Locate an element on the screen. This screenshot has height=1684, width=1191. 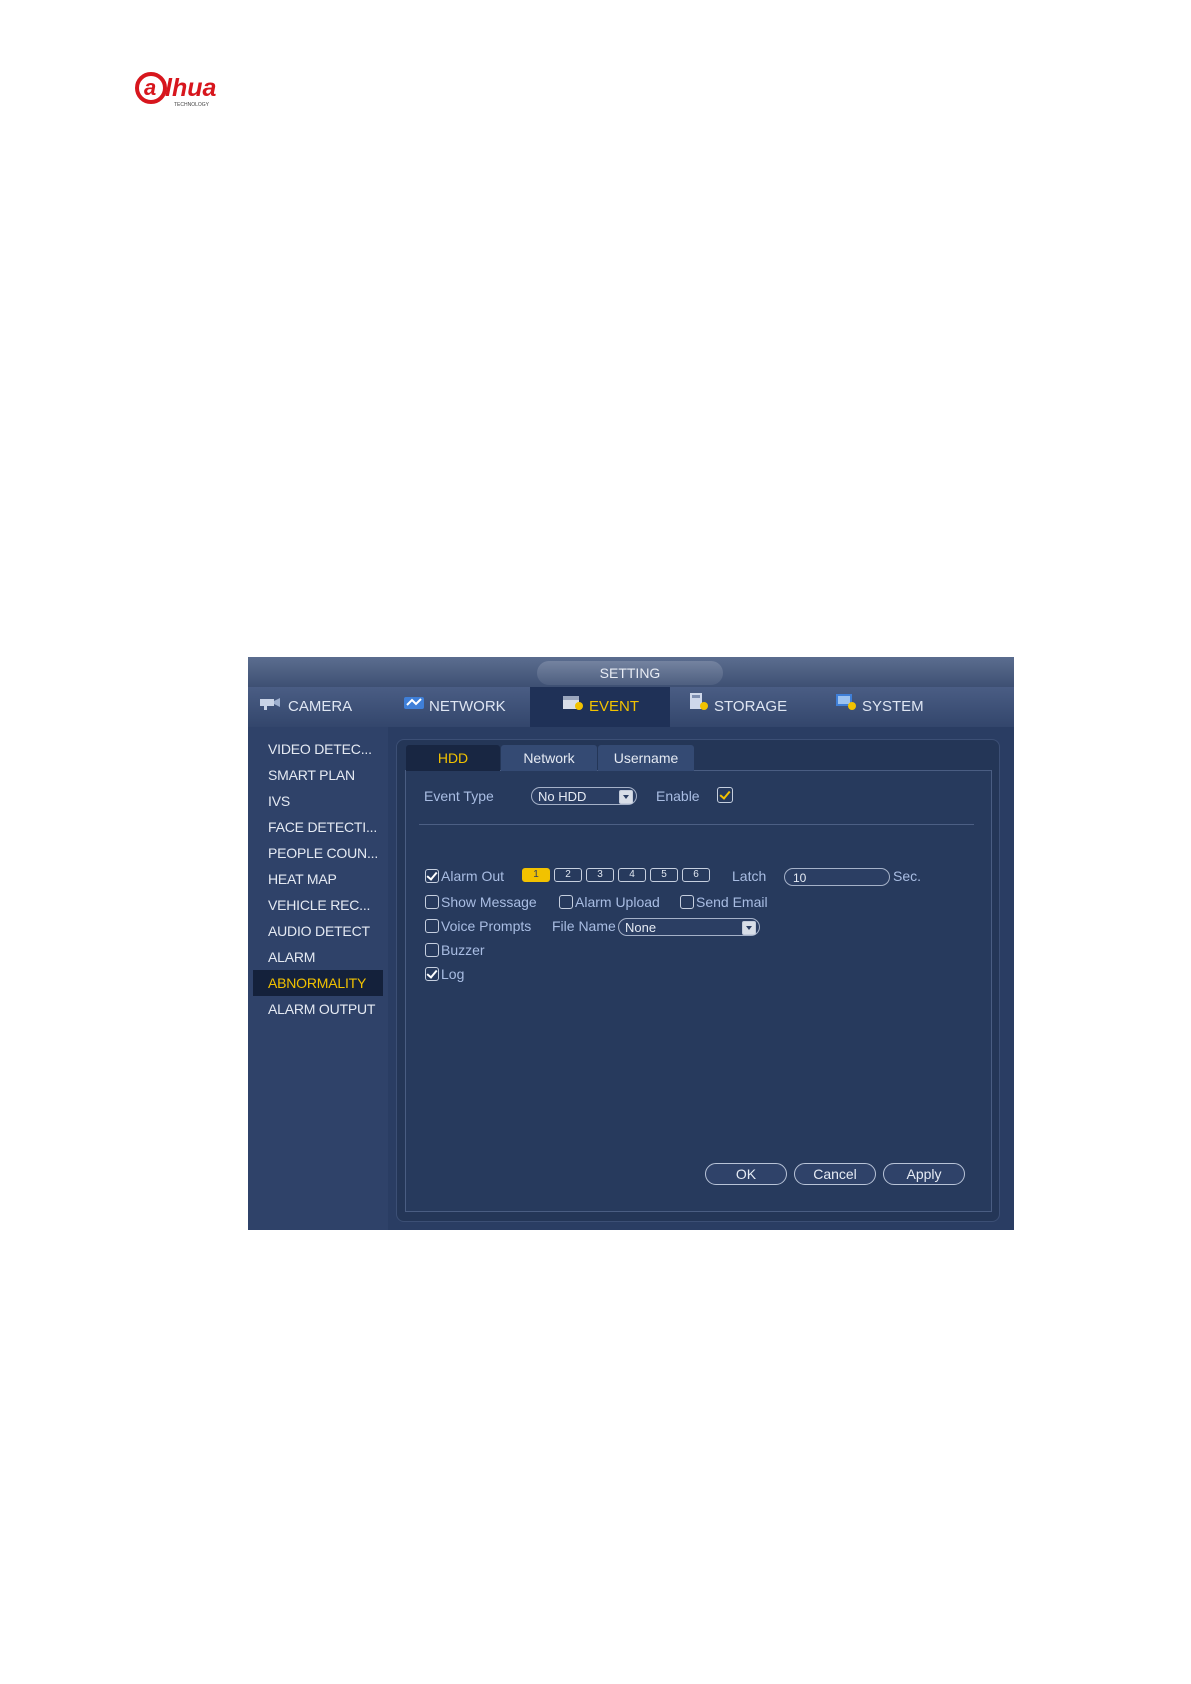
menu-network: NETWORK is located at coordinates (458, 707).